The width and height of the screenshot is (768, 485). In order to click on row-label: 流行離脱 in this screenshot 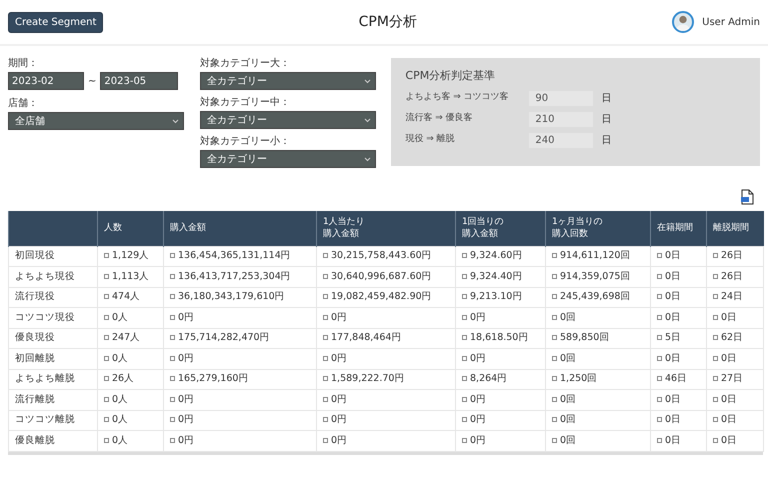, I will do `click(53, 400)`.